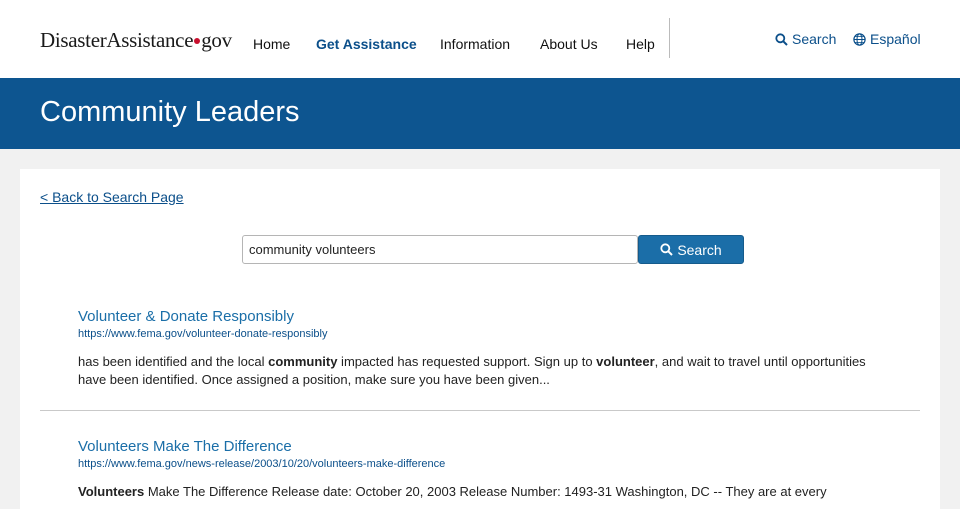 The image size is (960, 509). What do you see at coordinates (440, 249) in the screenshot?
I see `search-input` at bounding box center [440, 249].